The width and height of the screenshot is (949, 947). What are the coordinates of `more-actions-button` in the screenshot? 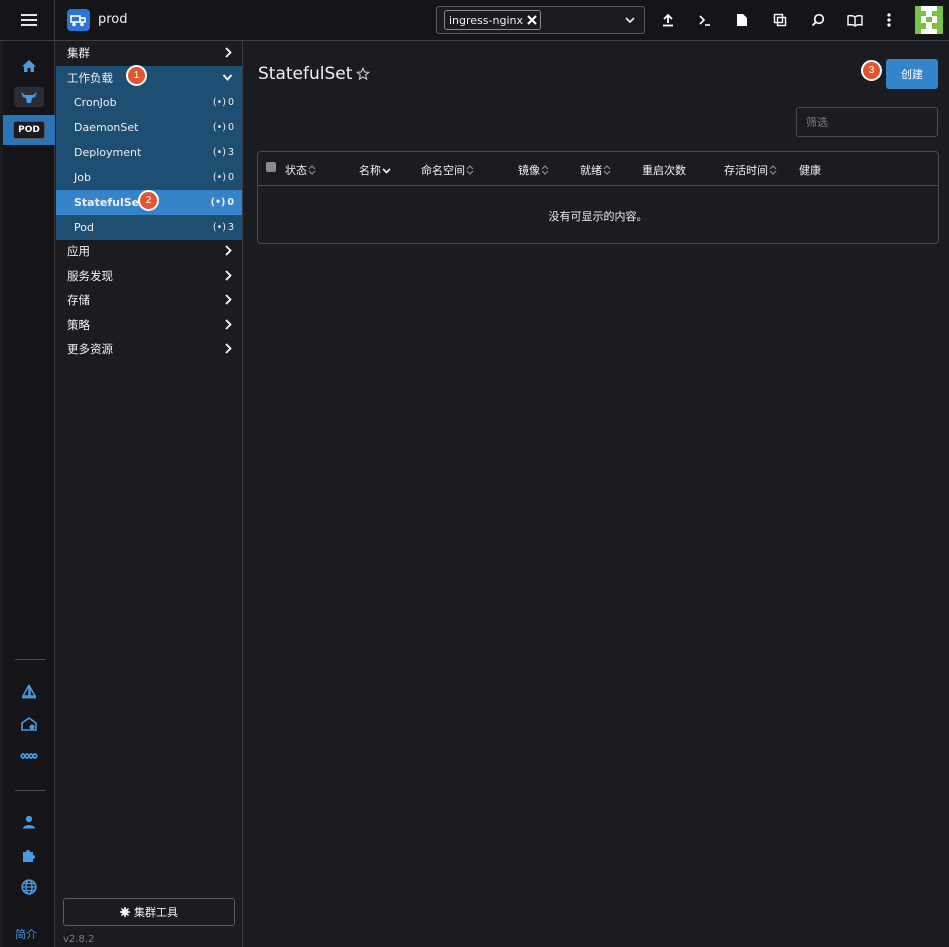 It's located at (889, 20).